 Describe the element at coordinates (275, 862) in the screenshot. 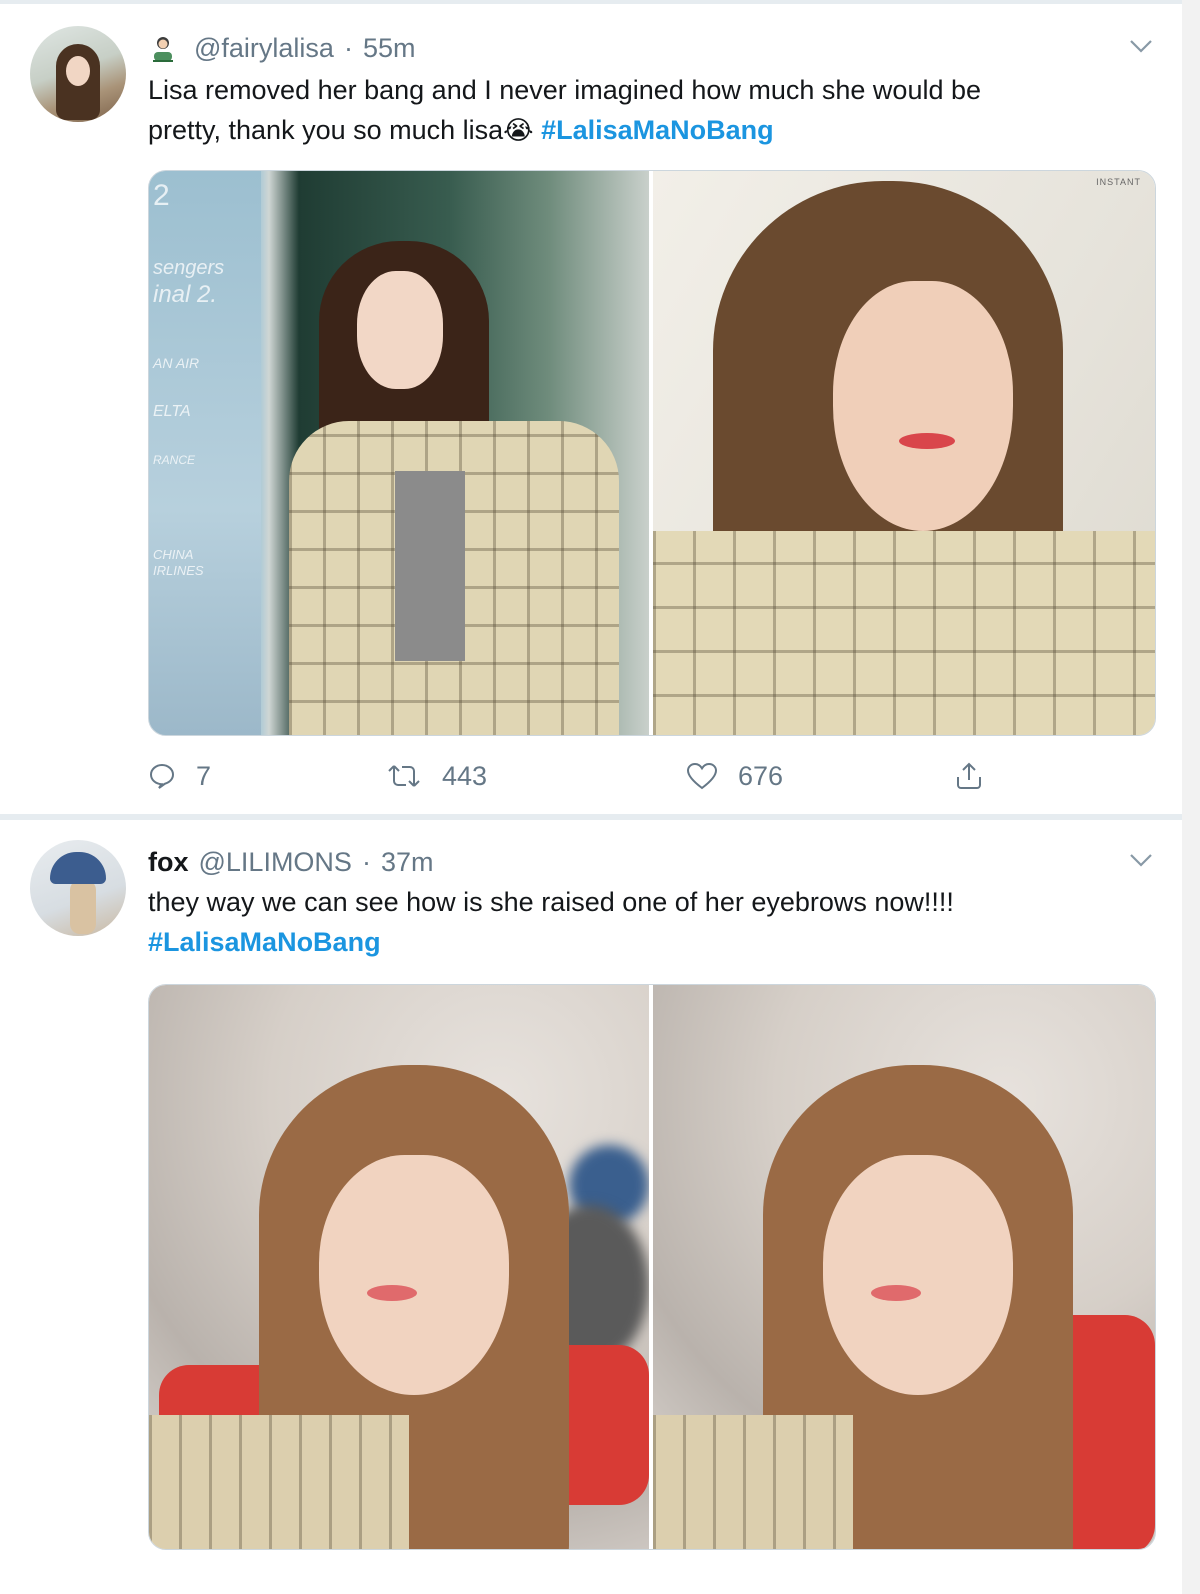

I see `user-handle: @LILIMONS` at that location.